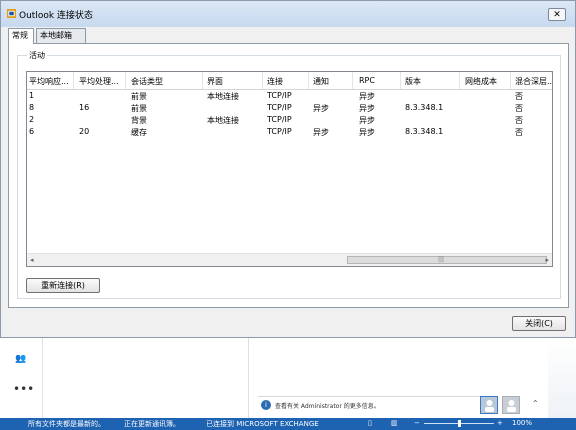 The image size is (576, 430). Describe the element at coordinates (21, 36) in the screenshot. I see `tab-general: 常规` at that location.